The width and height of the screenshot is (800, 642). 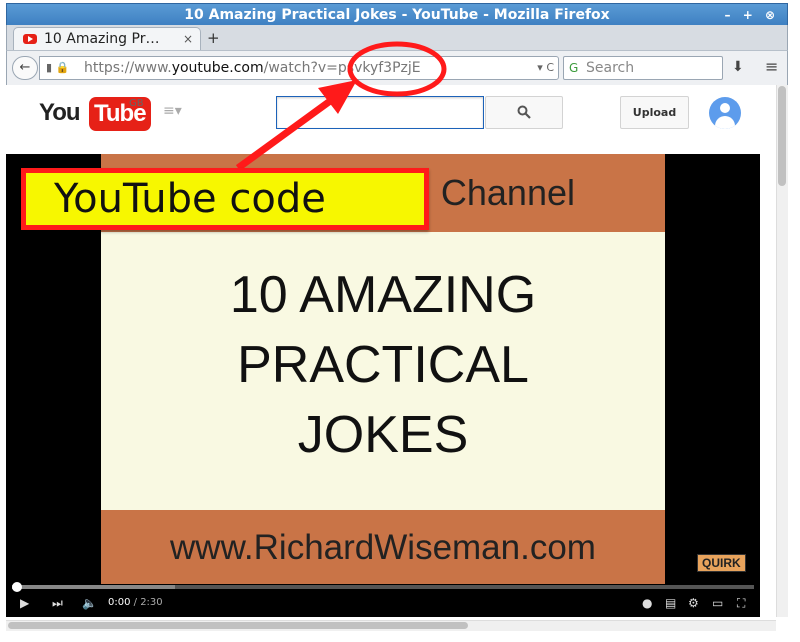 What do you see at coordinates (57, 603) in the screenshot?
I see `next-icon: ⏭` at bounding box center [57, 603].